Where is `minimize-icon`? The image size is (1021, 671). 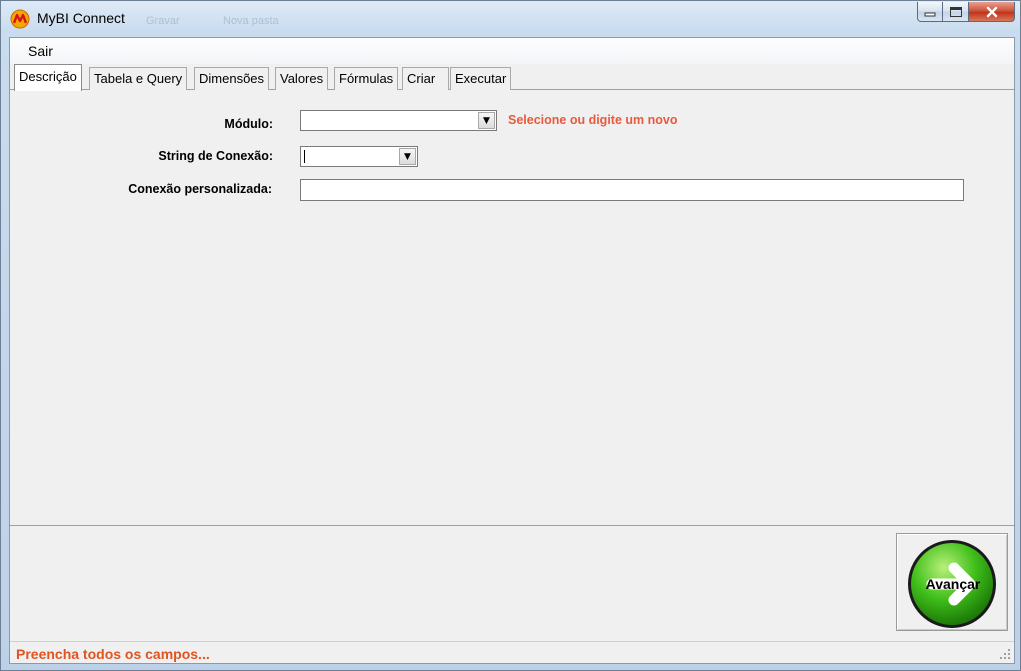 minimize-icon is located at coordinates (930, 14).